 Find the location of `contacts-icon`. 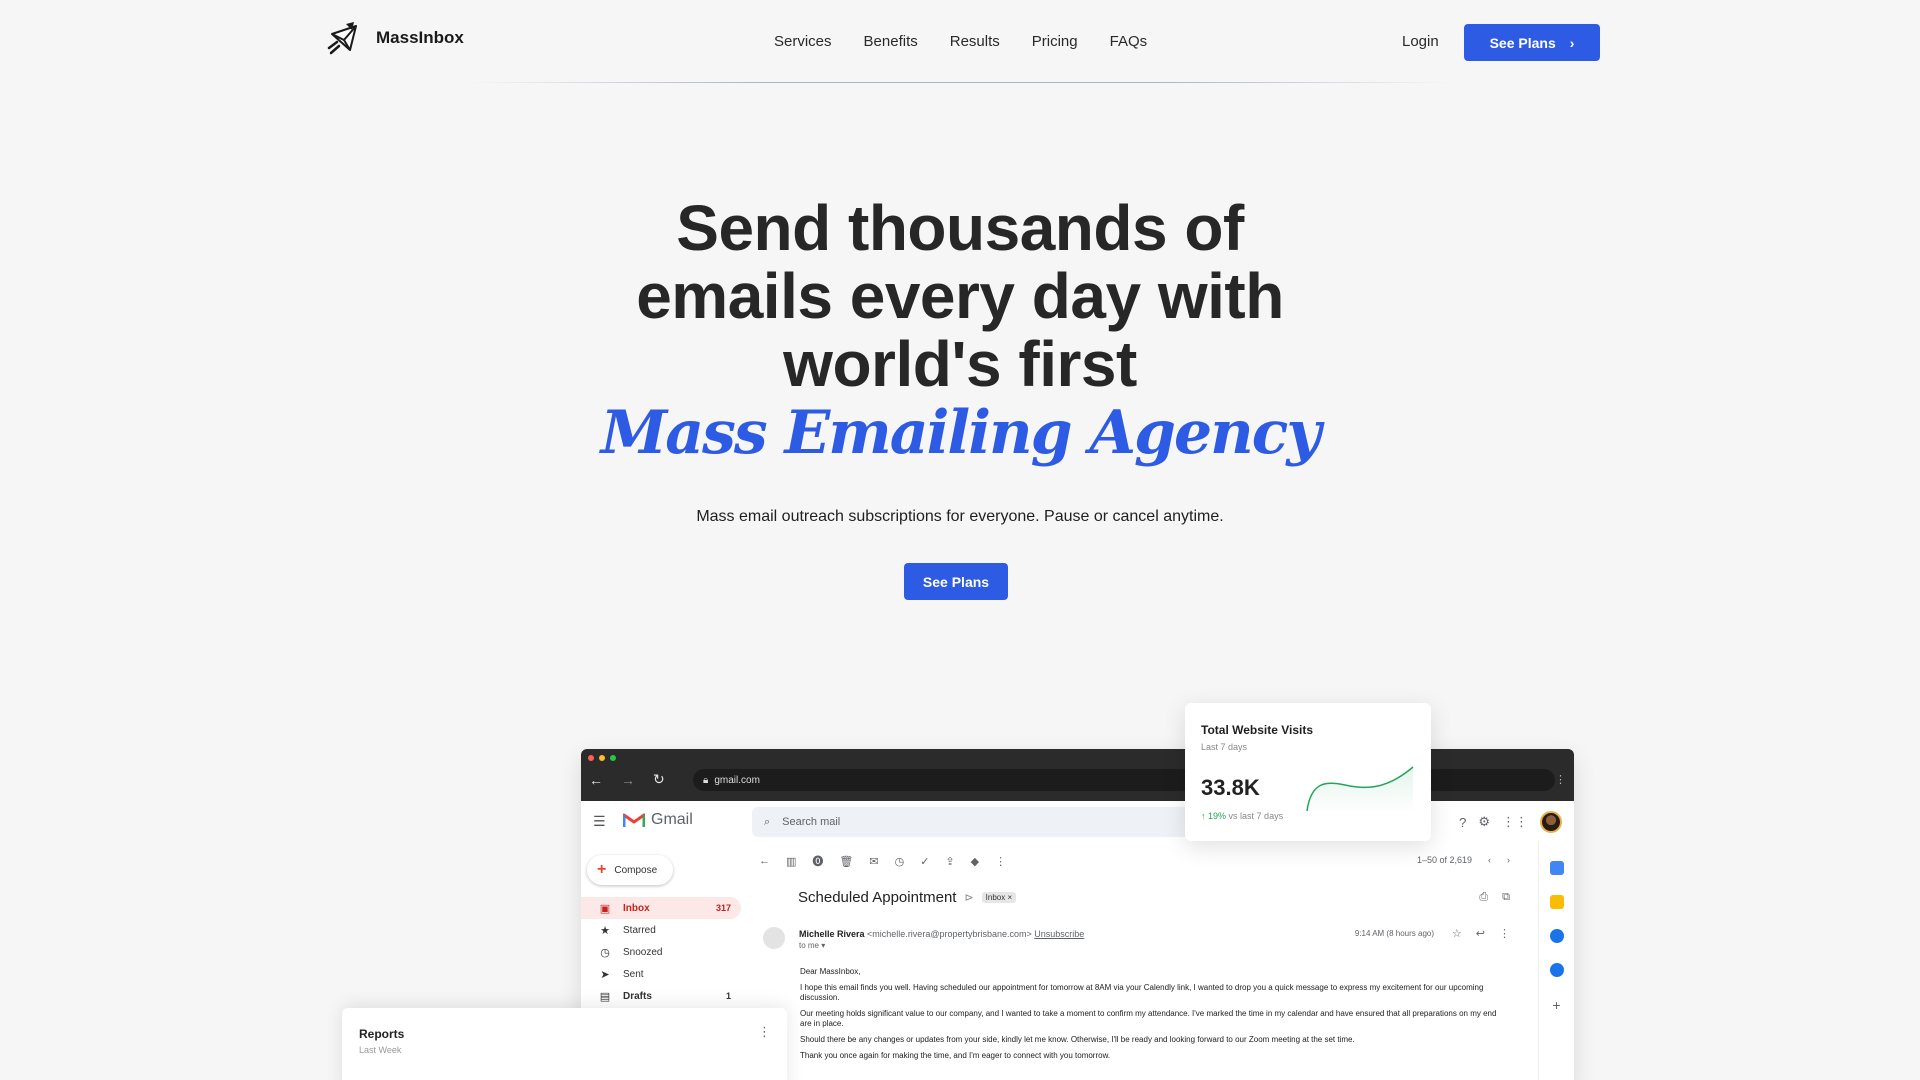

contacts-icon is located at coordinates (1556, 970).